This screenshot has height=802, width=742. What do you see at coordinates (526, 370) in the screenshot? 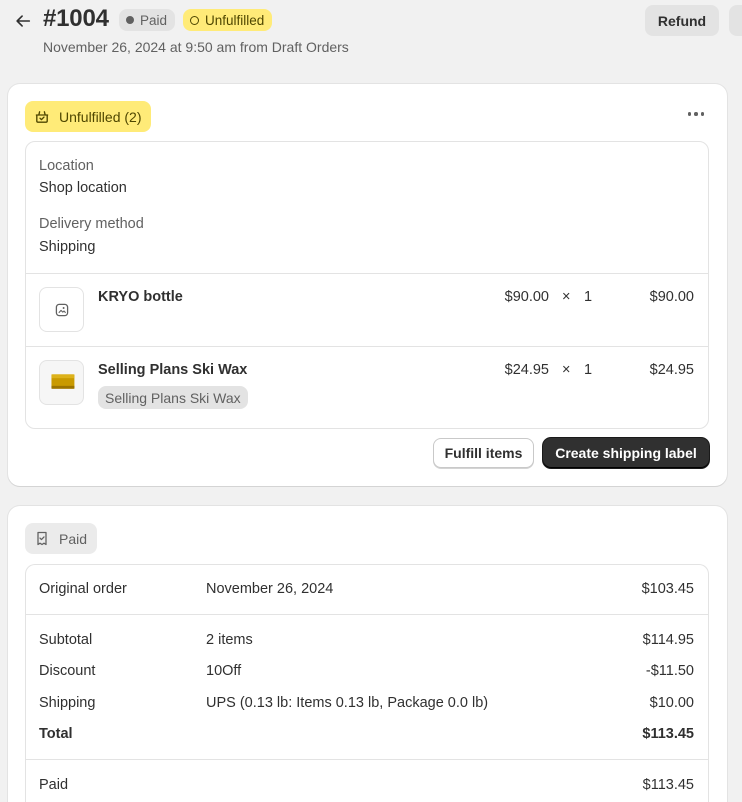
I see `item-price: $24.95` at bounding box center [526, 370].